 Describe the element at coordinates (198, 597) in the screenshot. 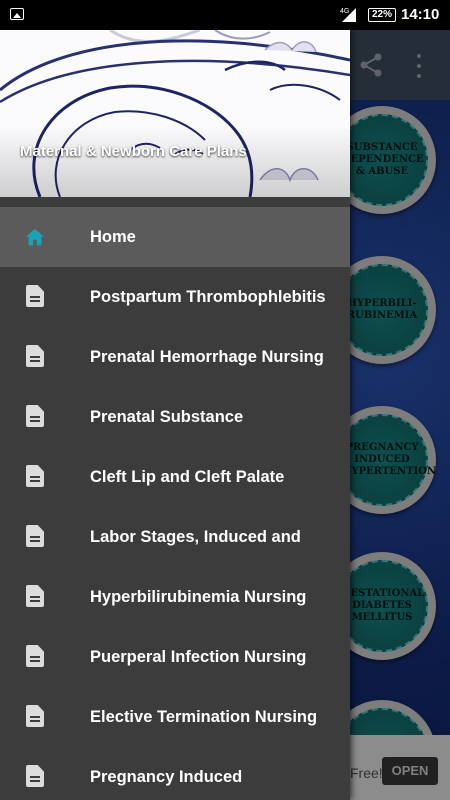

I see `menu-item-label: Hyperbilirubinemia Nursing` at that location.